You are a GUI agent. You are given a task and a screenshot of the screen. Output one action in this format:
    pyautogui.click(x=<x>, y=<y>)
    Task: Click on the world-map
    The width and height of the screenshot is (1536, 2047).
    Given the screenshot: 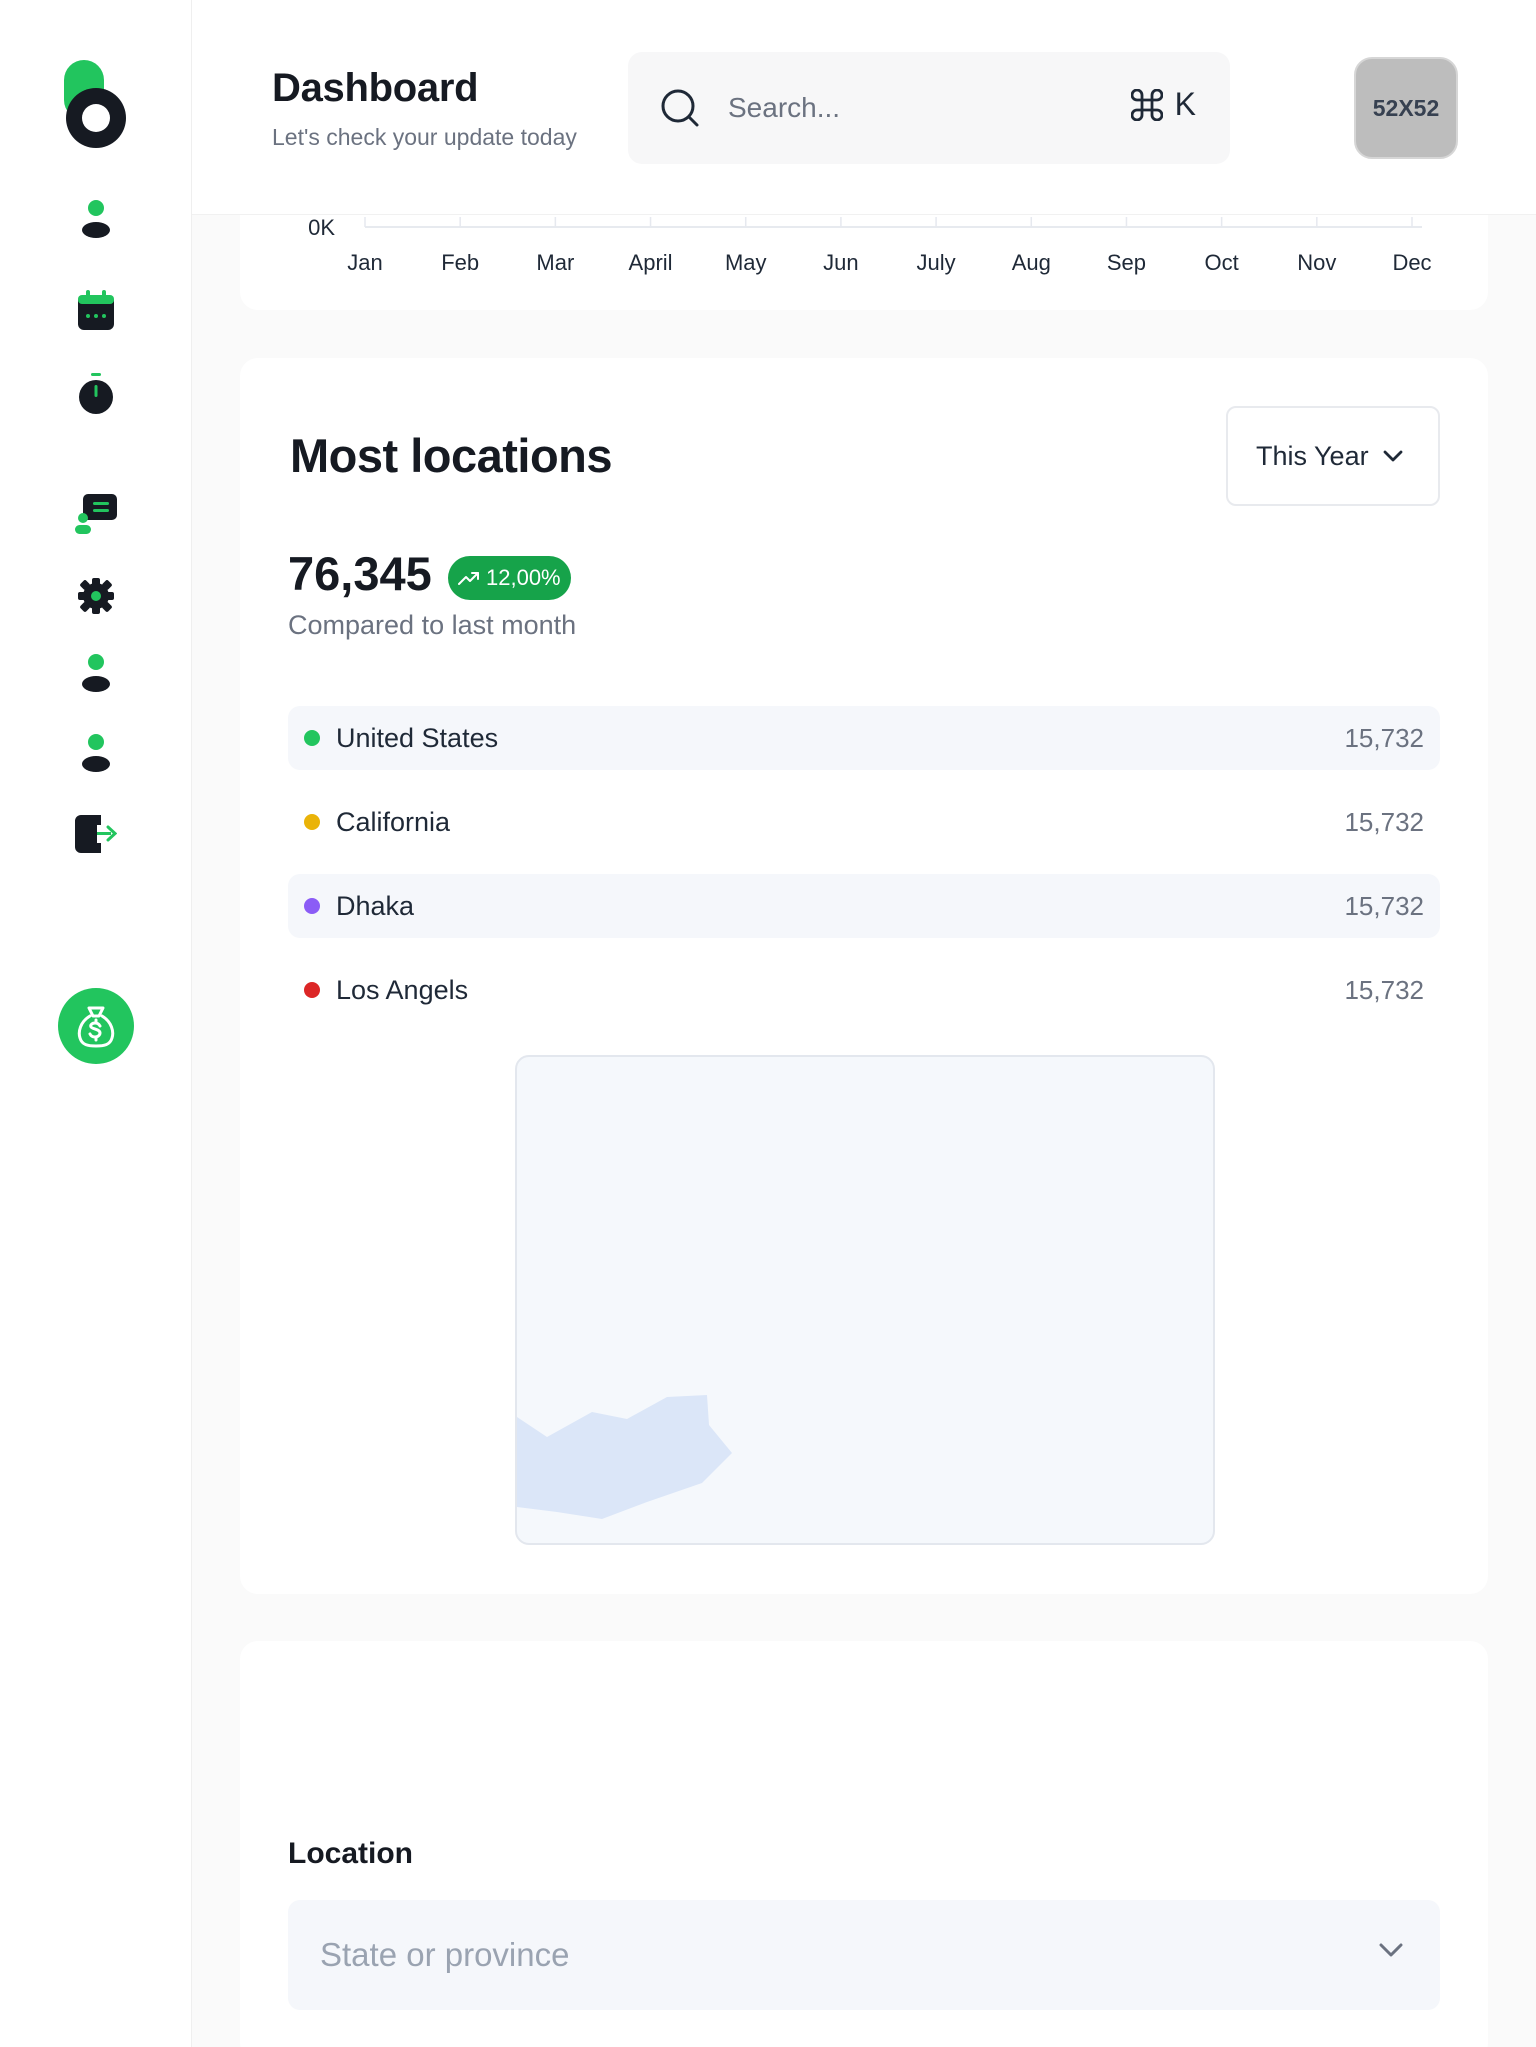 What is the action you would take?
    pyautogui.click(x=865, y=1300)
    